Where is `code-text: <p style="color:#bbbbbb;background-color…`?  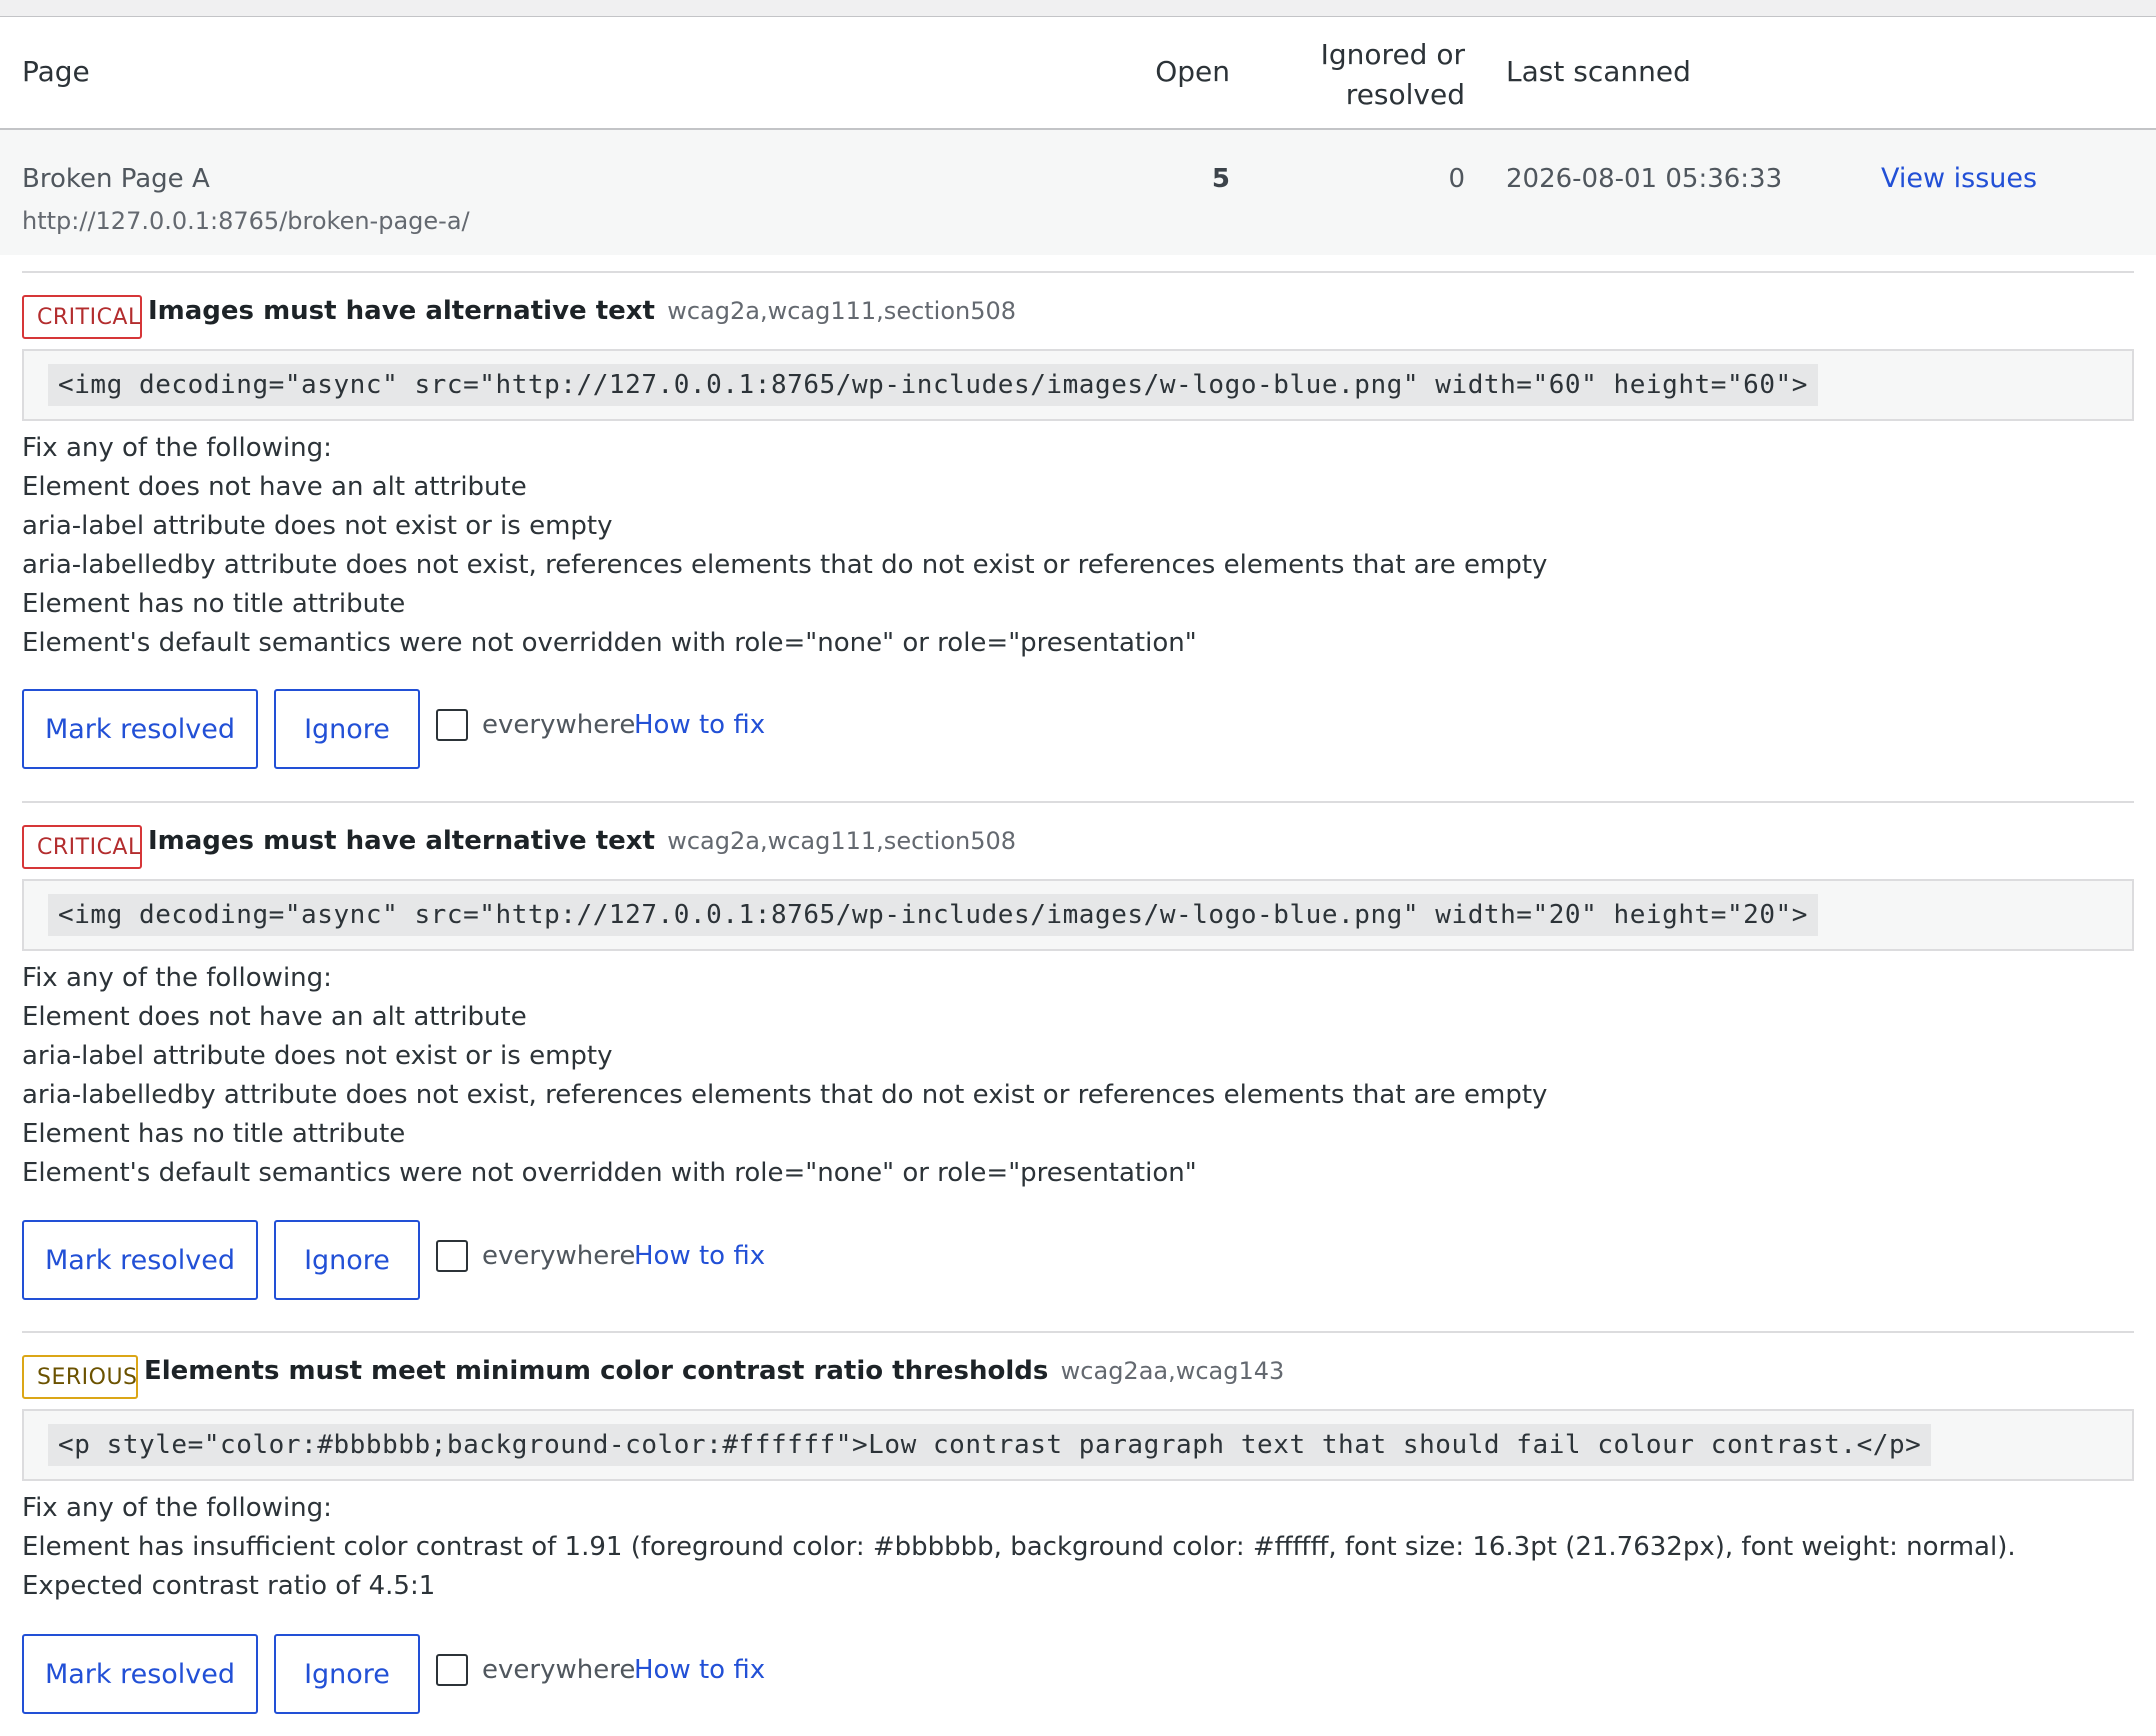 code-text: <p style="color:#bbbbbb;background-color… is located at coordinates (990, 1445).